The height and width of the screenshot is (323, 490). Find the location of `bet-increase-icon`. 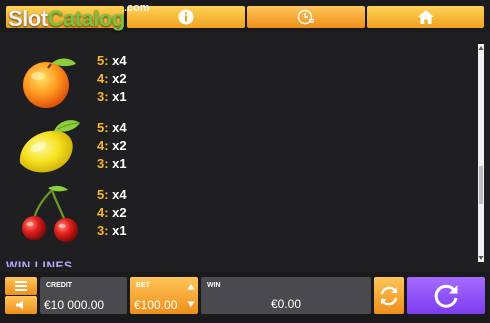

bet-increase-icon is located at coordinates (191, 287).